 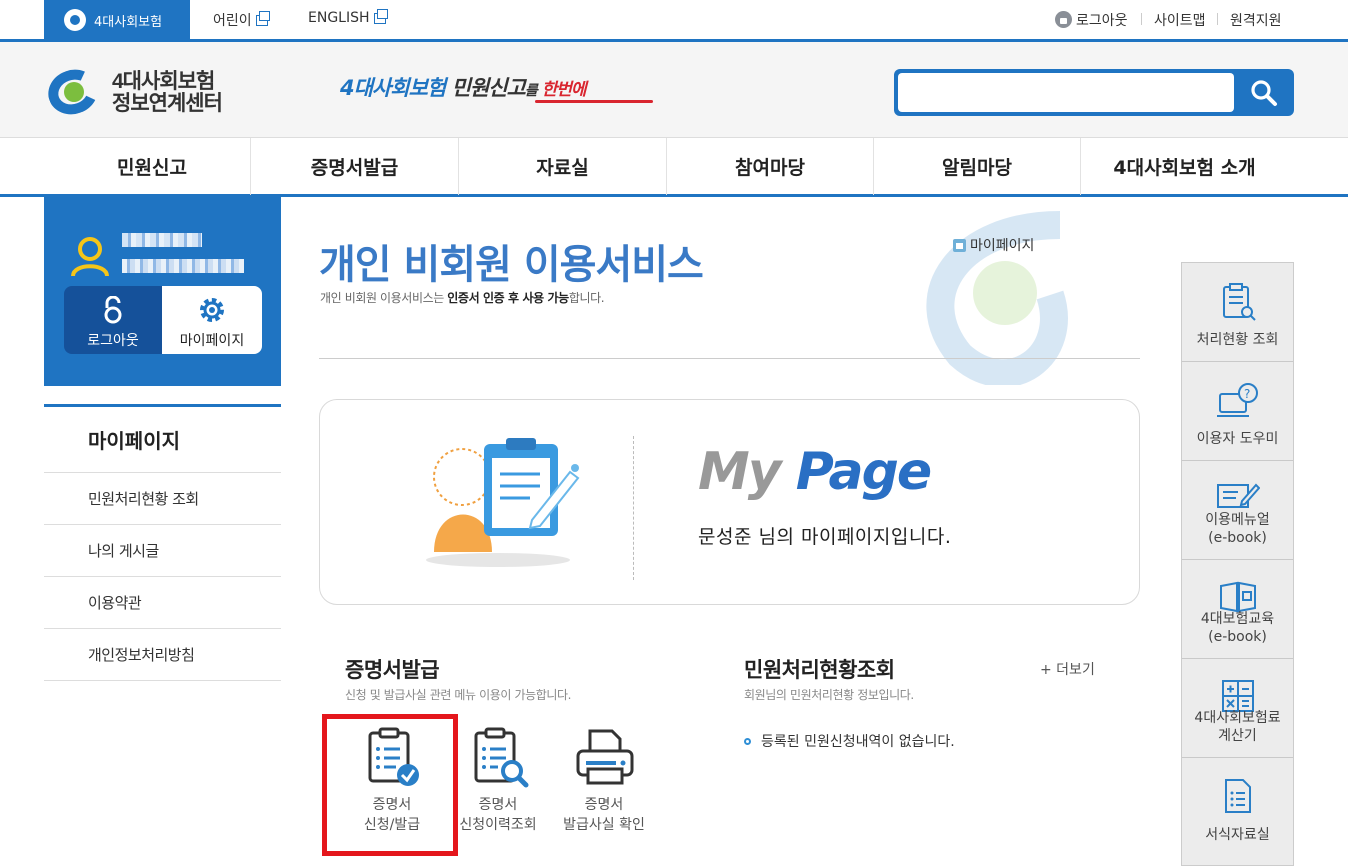 What do you see at coordinates (1239, 302) in the screenshot?
I see `clipboard-search-icon` at bounding box center [1239, 302].